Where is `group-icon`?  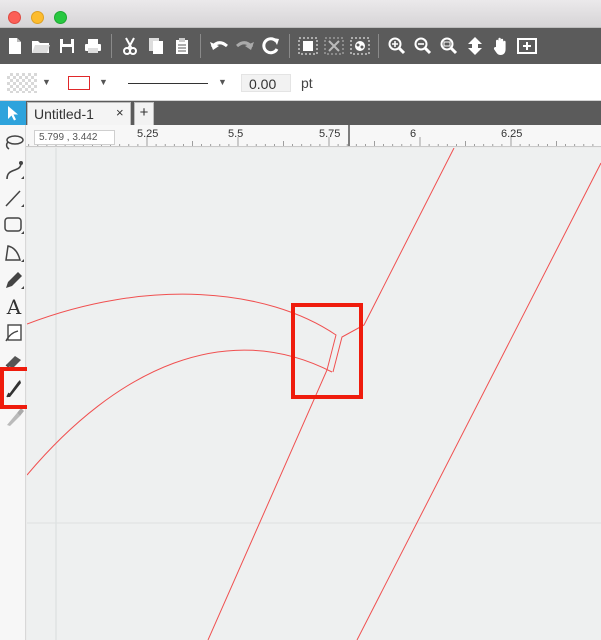 group-icon is located at coordinates (308, 46).